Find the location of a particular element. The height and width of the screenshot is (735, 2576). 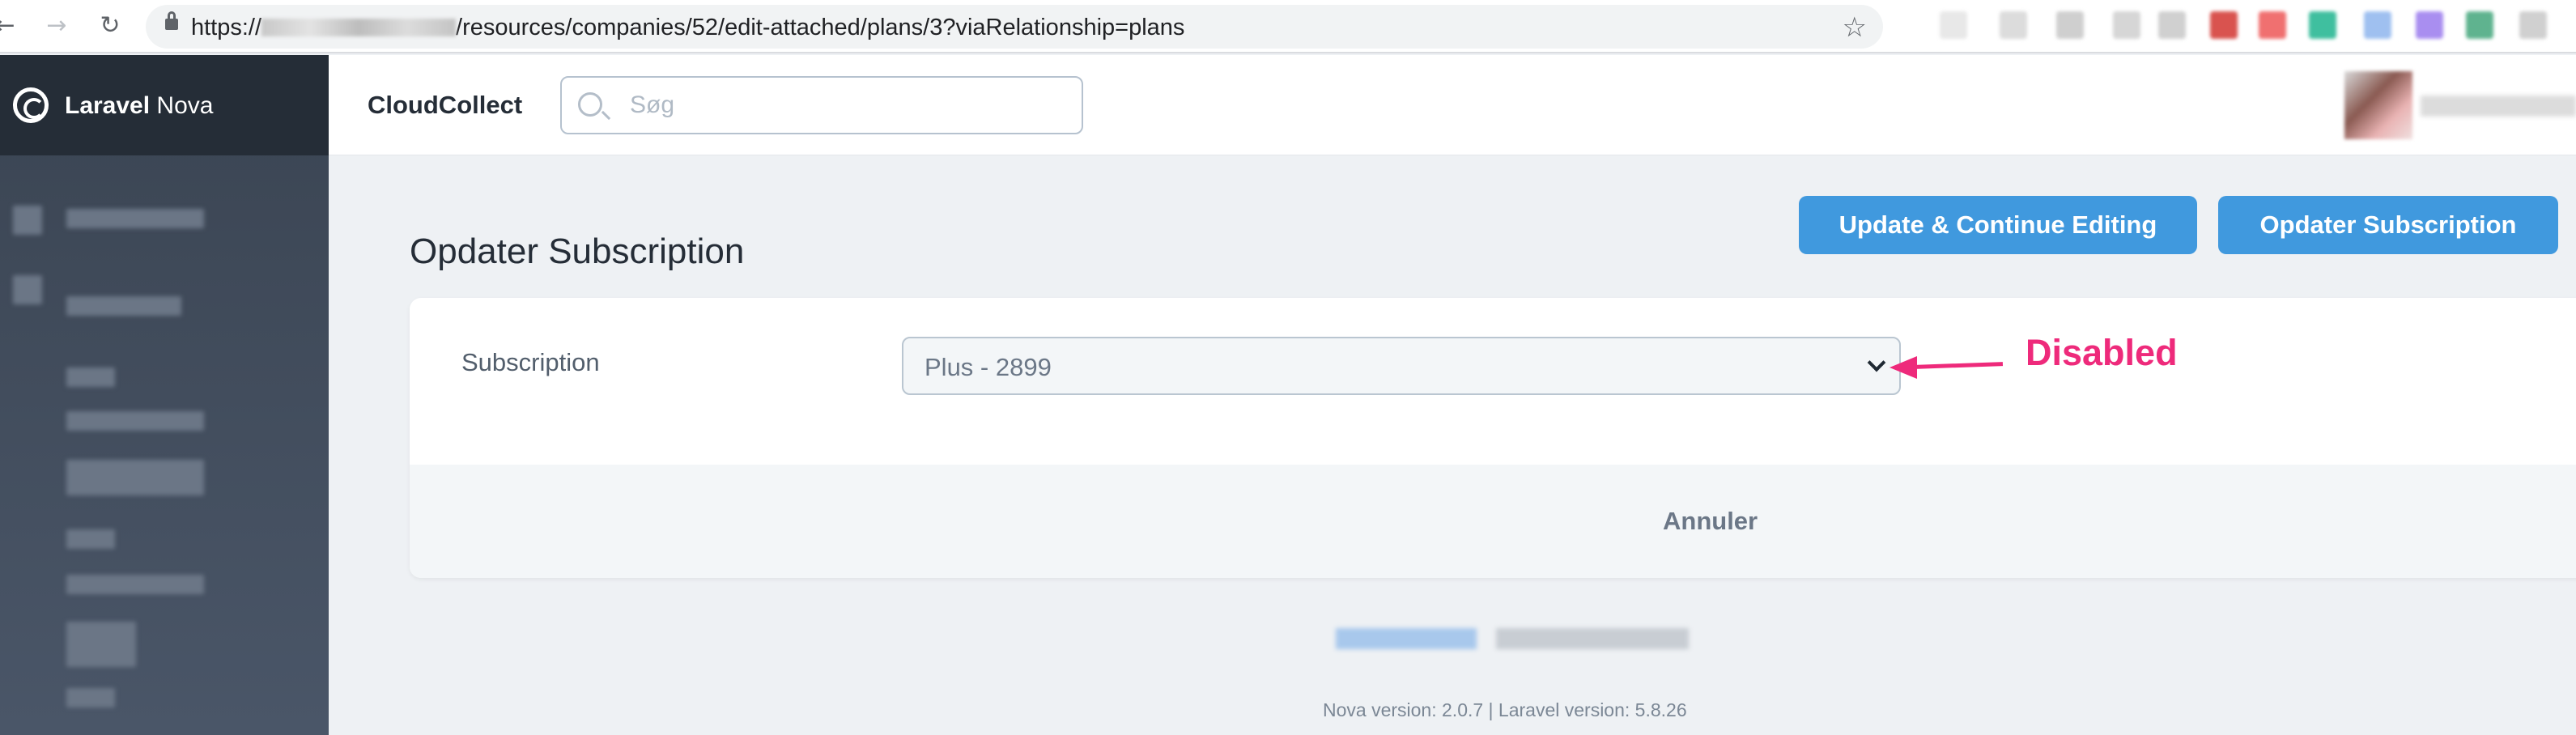

page-title: Opdater Subscription is located at coordinates (578, 252).